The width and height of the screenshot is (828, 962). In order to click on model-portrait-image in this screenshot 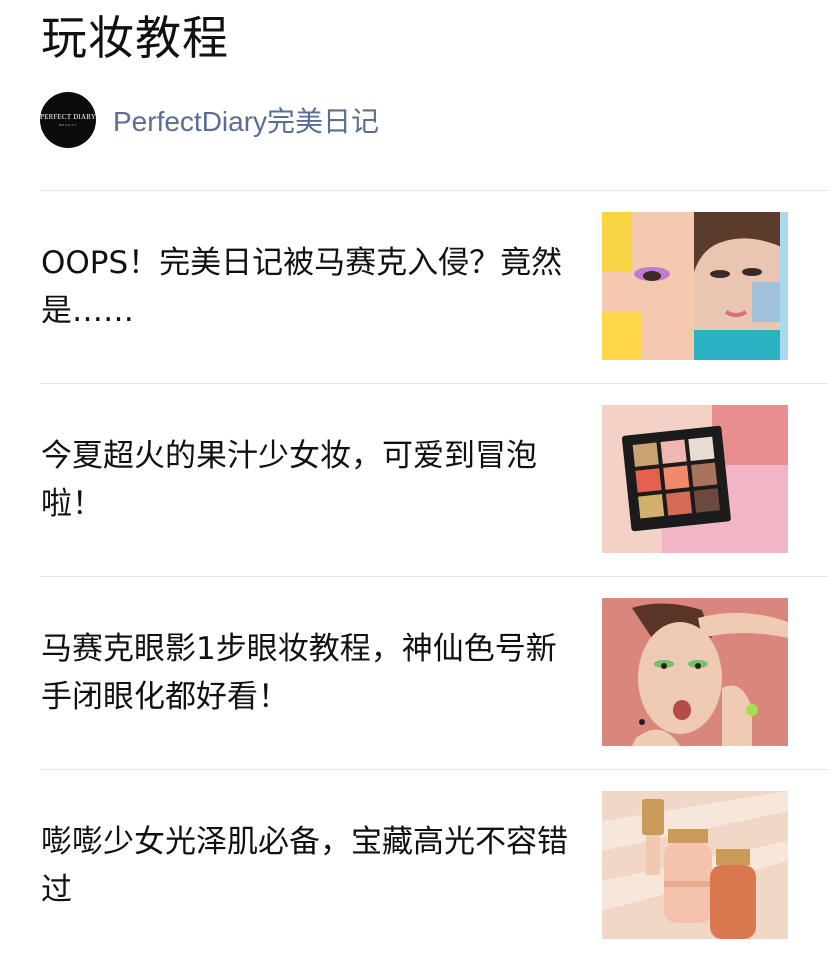, I will do `click(695, 672)`.